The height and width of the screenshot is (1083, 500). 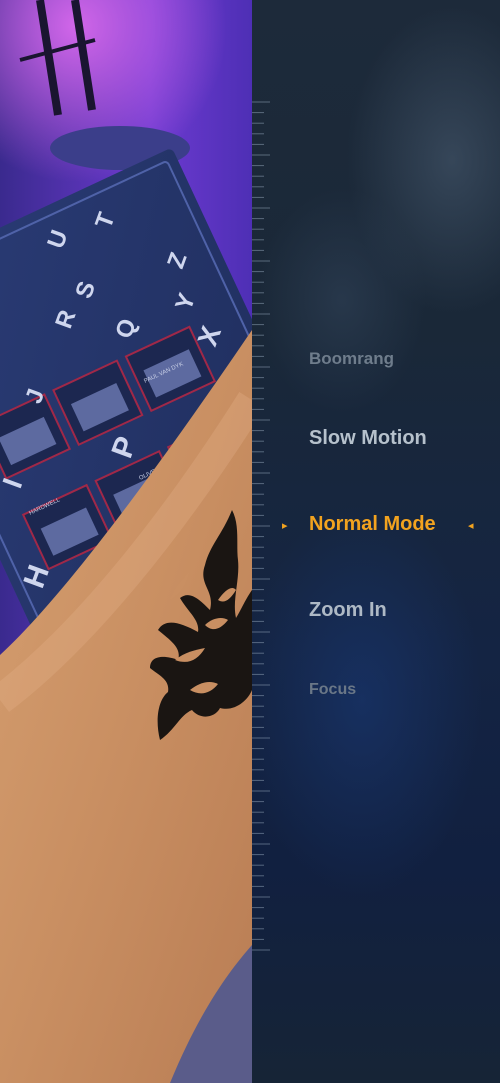 What do you see at coordinates (348, 610) in the screenshot?
I see `mode-zoom-in: Zoom In` at bounding box center [348, 610].